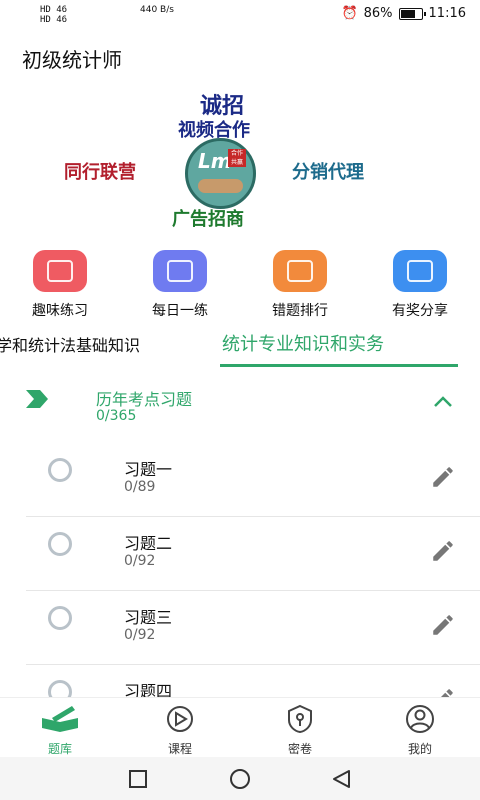 This screenshot has width=480, height=800. I want to click on bottom-navigation: 题库 课程 密卷 我的, so click(240, 727).